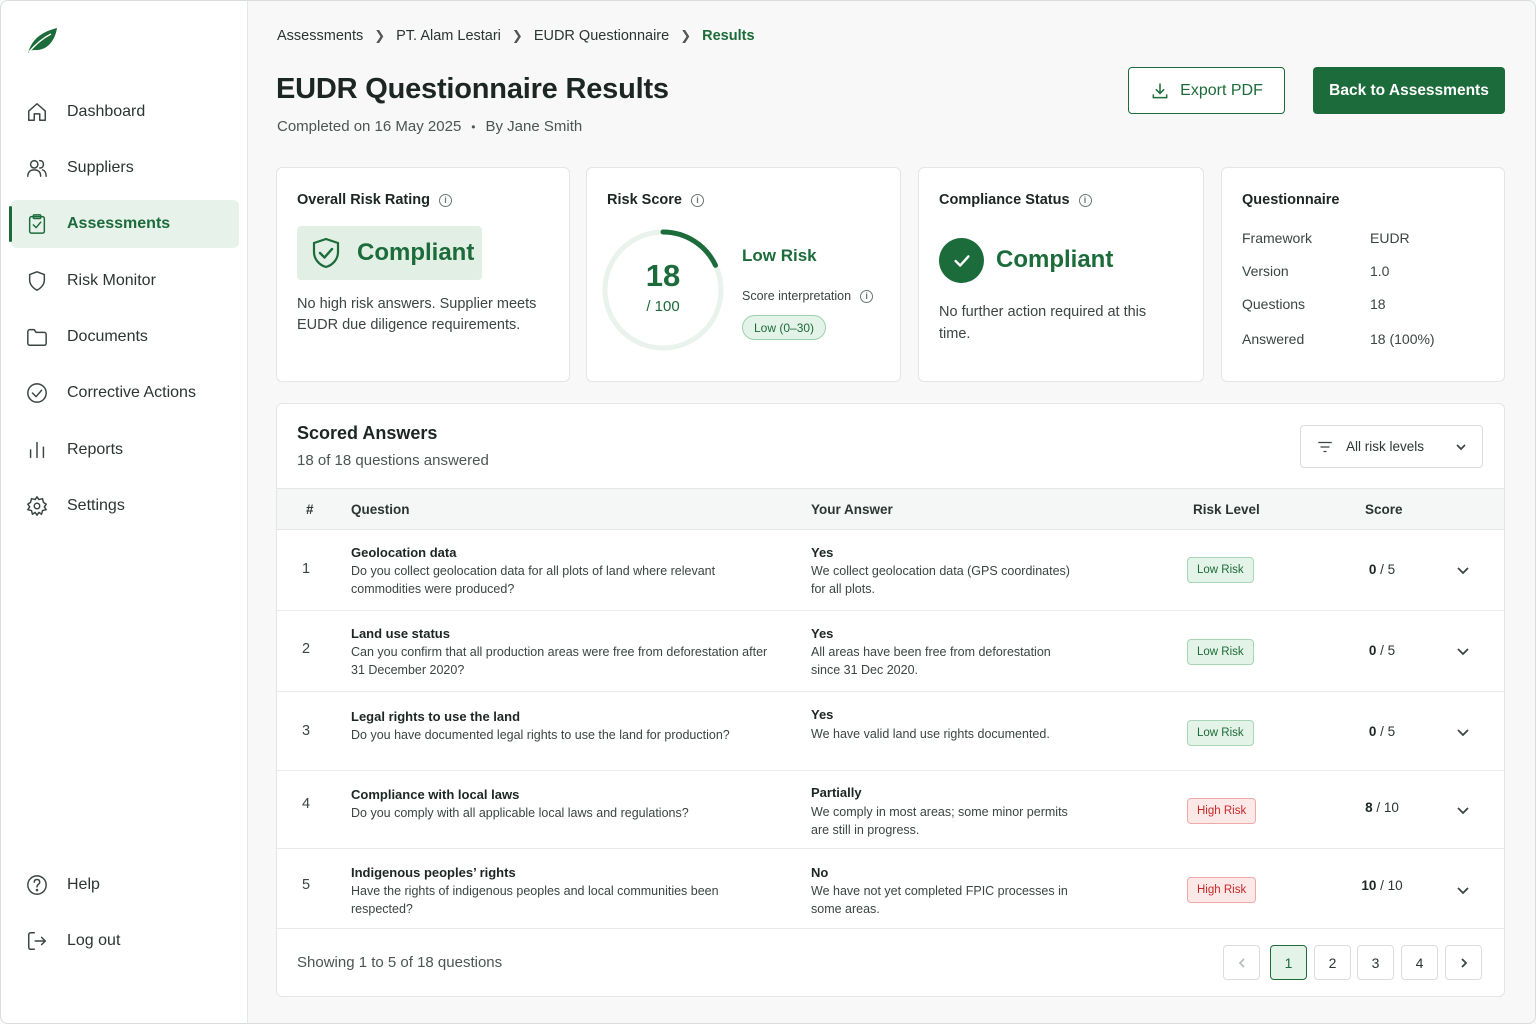 This screenshot has height=1024, width=1536. I want to click on answer-value: Partially, so click(836, 792).